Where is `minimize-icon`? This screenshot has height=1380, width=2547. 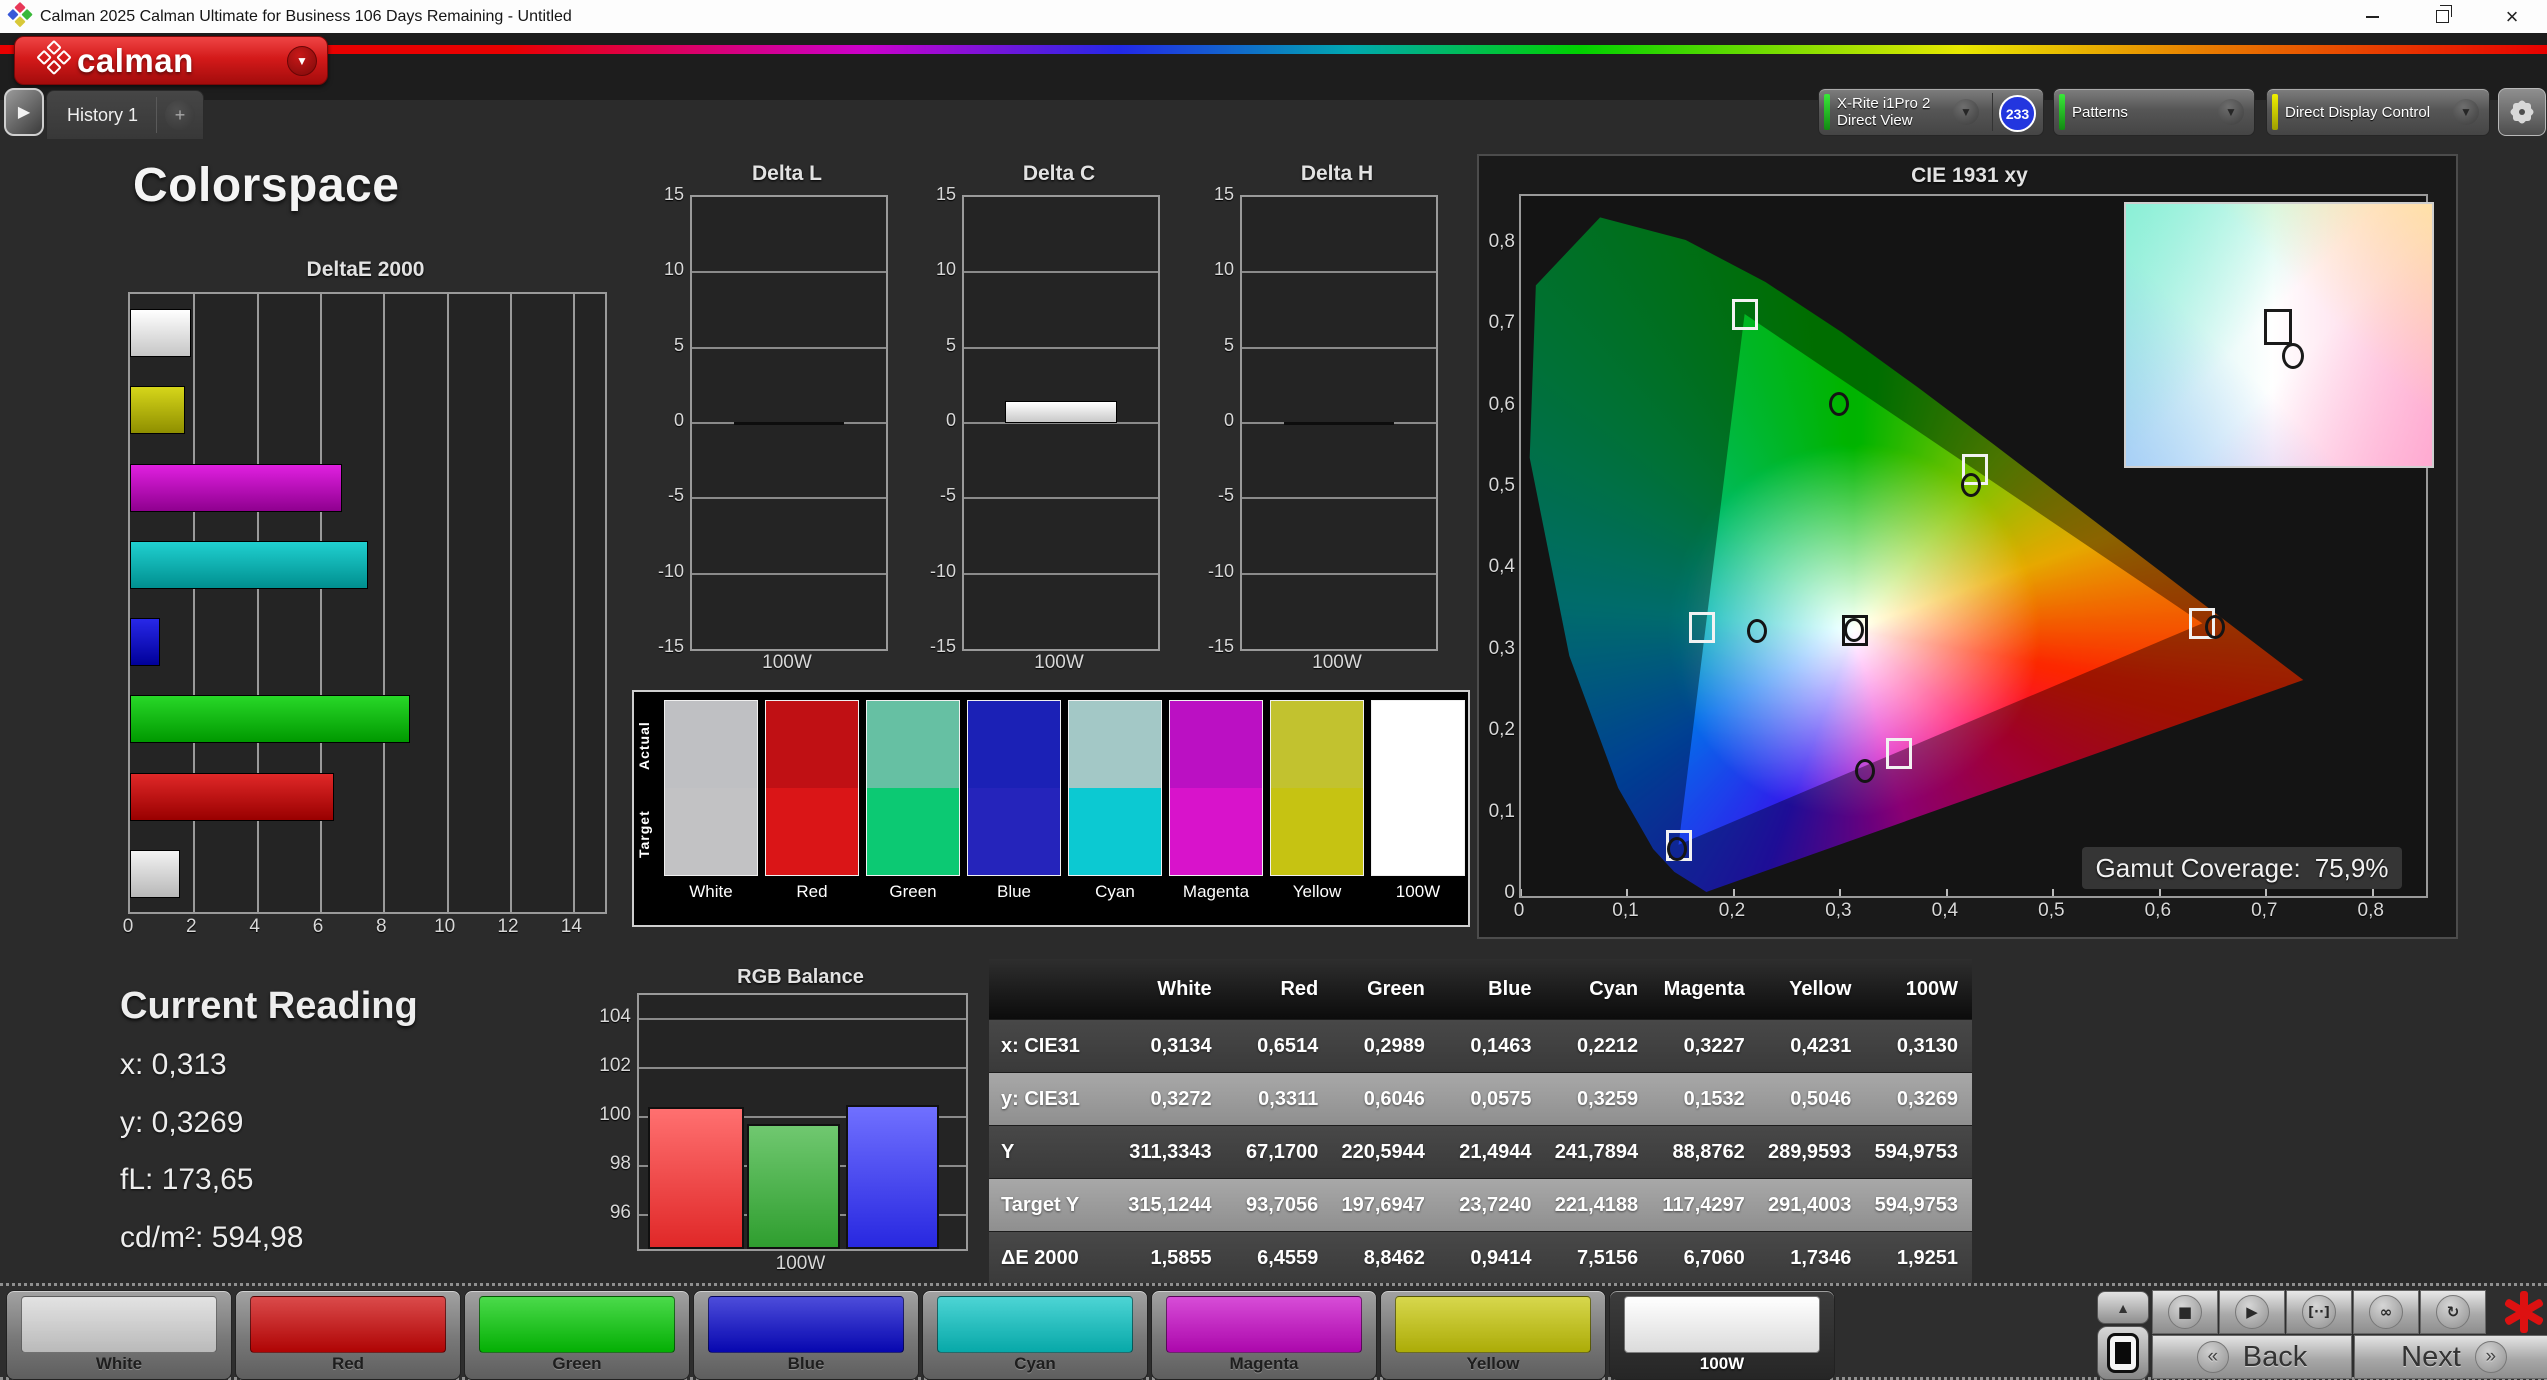
minimize-icon is located at coordinates (2372, 16).